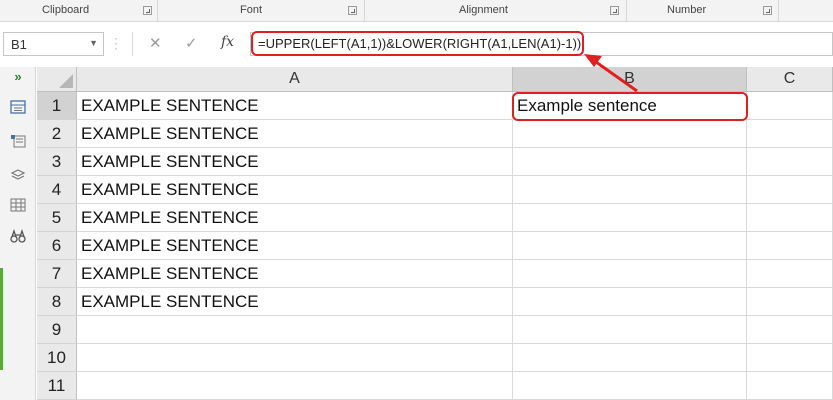 This screenshot has width=833, height=400. I want to click on row-header: 3, so click(57, 162).